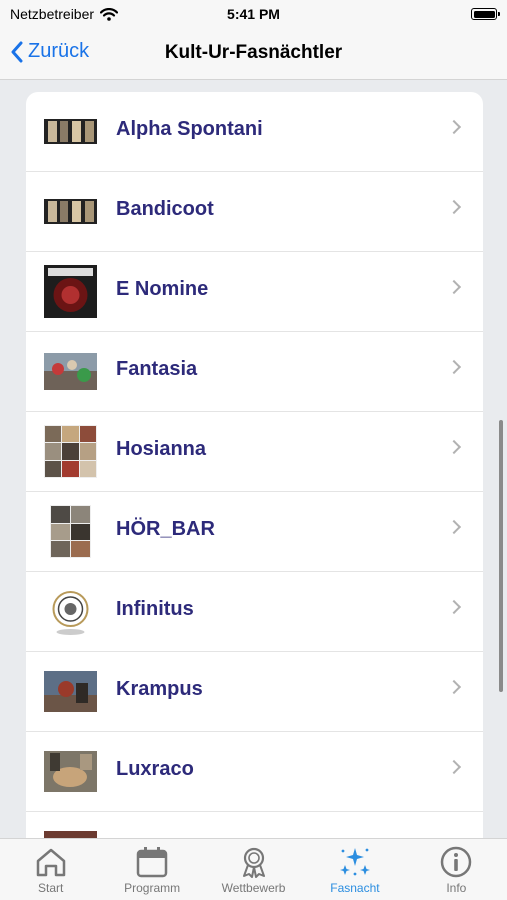 This screenshot has height=900, width=507. Describe the element at coordinates (159, 689) in the screenshot. I see `item-label: Krampus` at that location.